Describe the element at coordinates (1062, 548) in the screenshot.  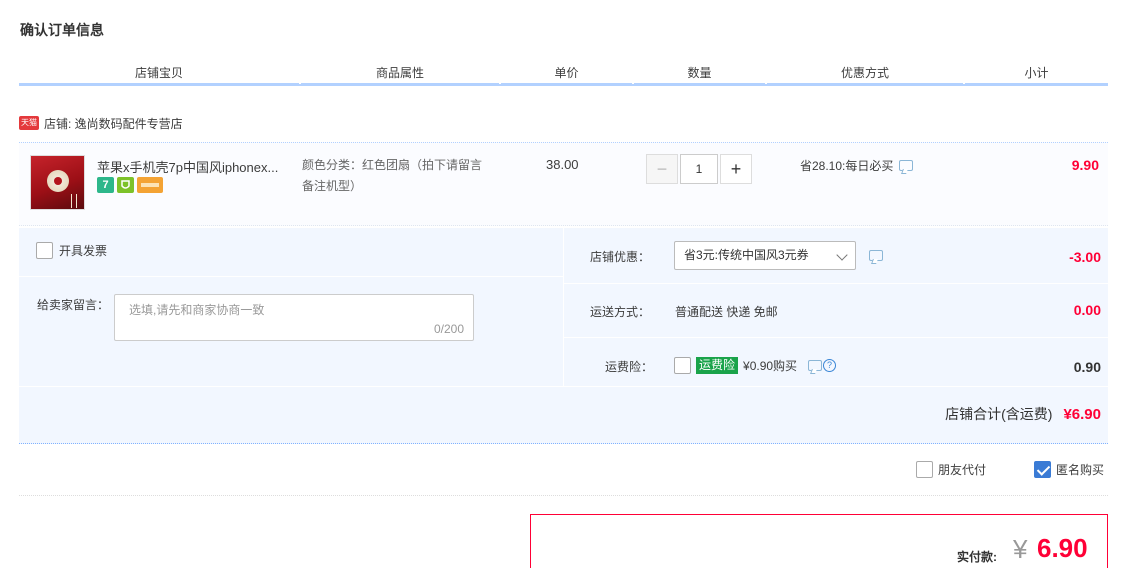
I see `actual-payment-value: 6.90` at that location.